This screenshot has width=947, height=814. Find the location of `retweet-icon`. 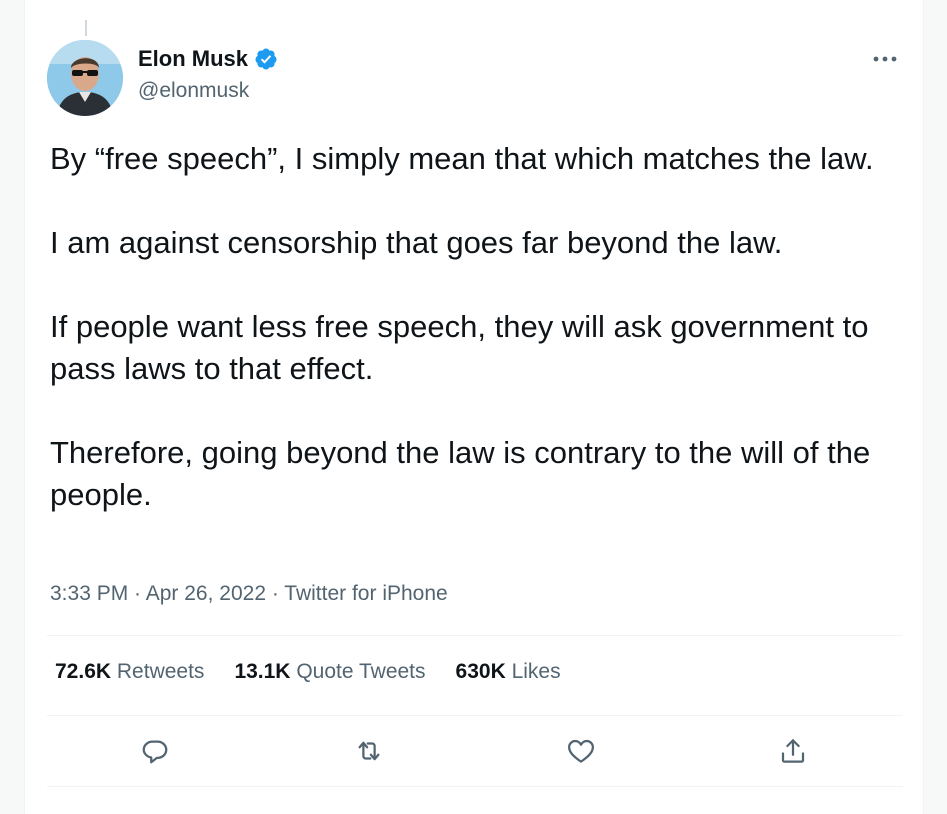

retweet-icon is located at coordinates (369, 751).